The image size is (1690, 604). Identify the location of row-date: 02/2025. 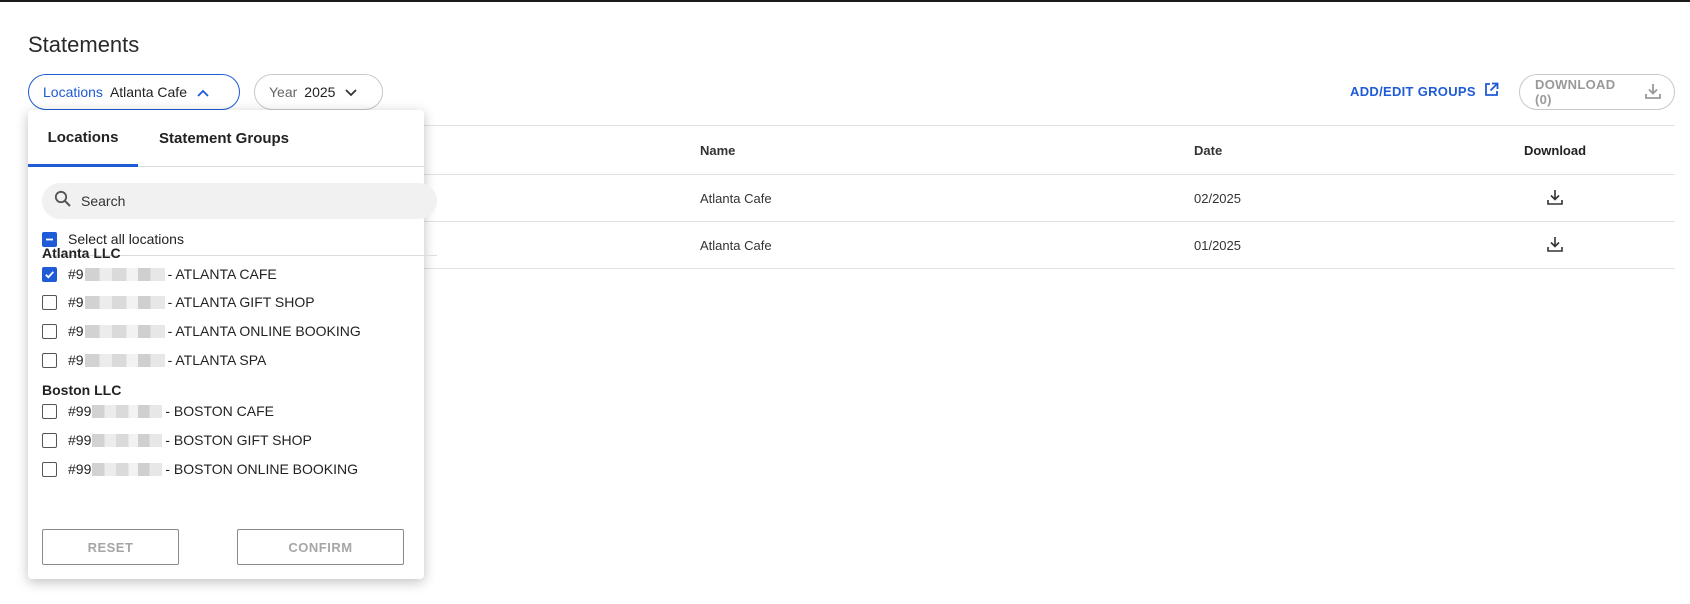
(1217, 198).